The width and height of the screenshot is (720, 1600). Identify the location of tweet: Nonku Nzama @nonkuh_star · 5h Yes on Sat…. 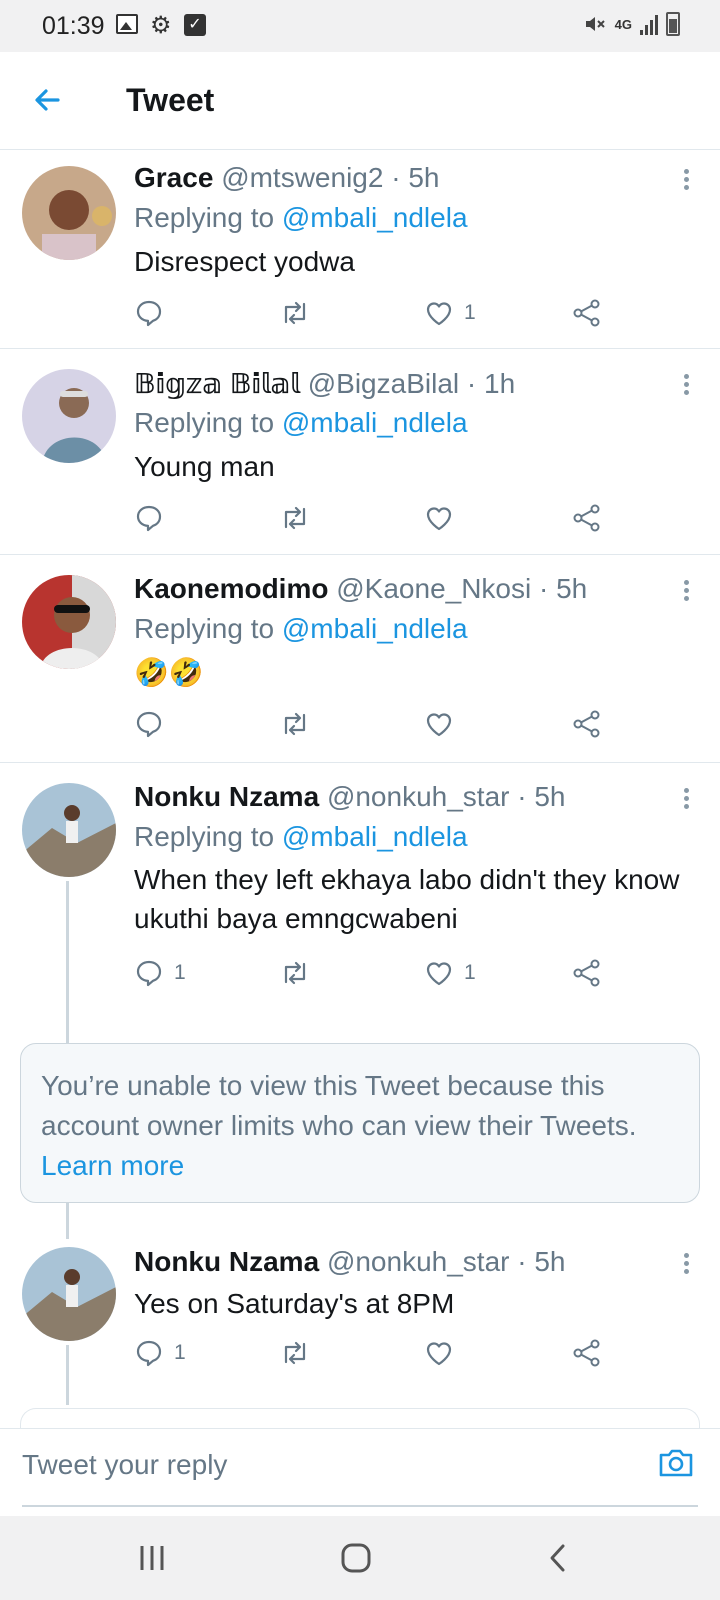
(360, 1320).